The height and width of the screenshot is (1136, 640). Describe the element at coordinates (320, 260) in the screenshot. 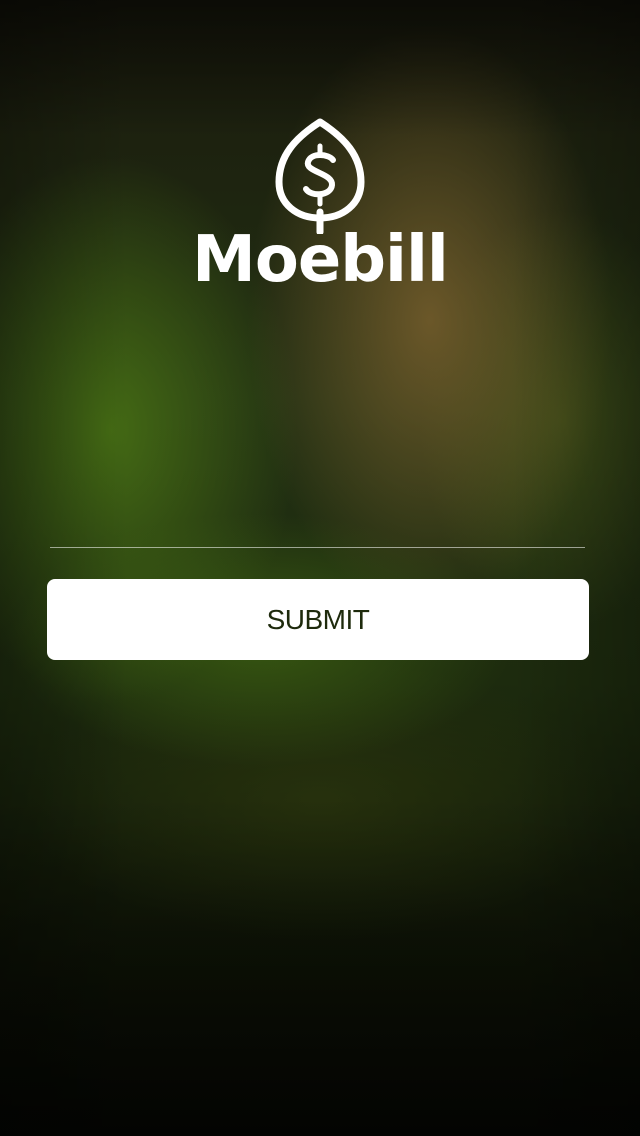

I see `app-name: Moebill` at that location.